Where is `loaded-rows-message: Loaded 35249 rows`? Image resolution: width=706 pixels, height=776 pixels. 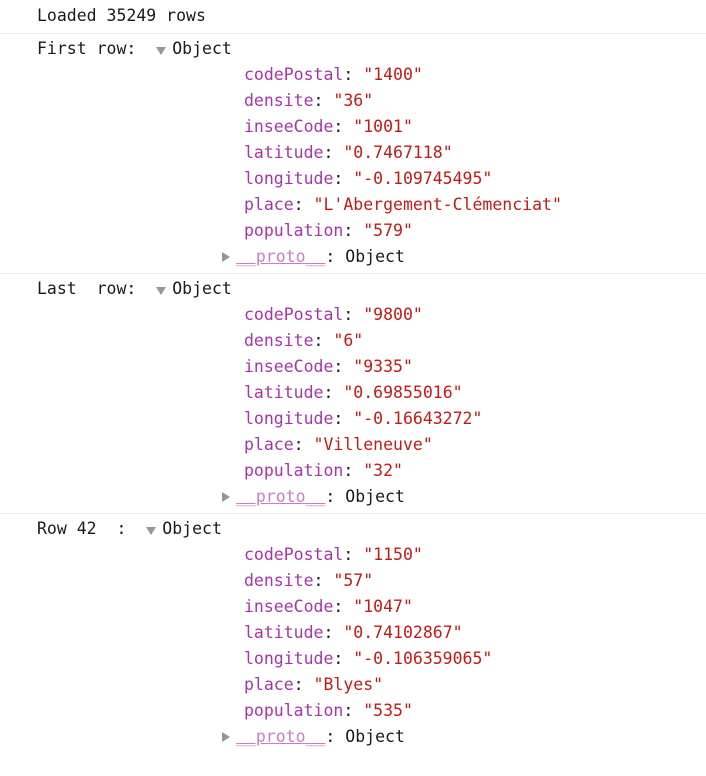
loaded-rows-message: Loaded 35249 rows is located at coordinates (353, 17).